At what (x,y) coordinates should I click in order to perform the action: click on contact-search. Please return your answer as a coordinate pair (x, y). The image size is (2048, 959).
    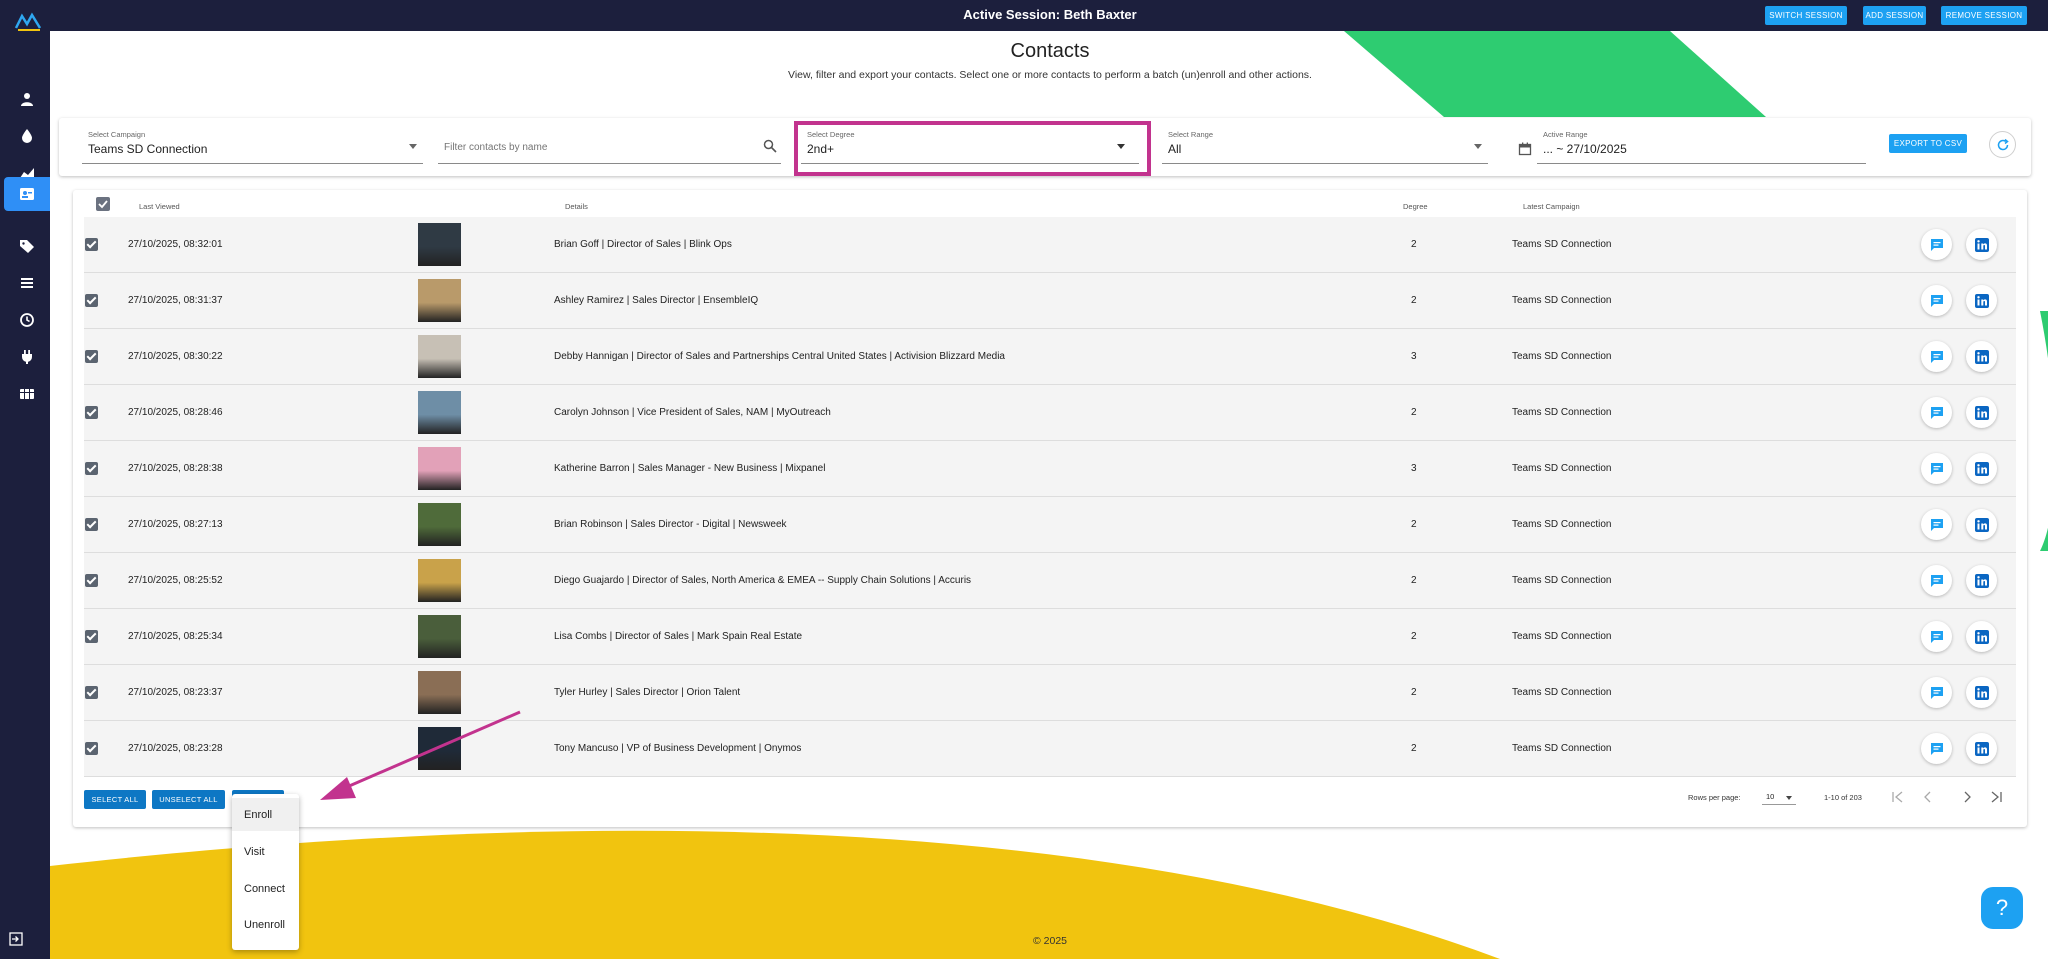
    Looking at the image, I should click on (609, 146).